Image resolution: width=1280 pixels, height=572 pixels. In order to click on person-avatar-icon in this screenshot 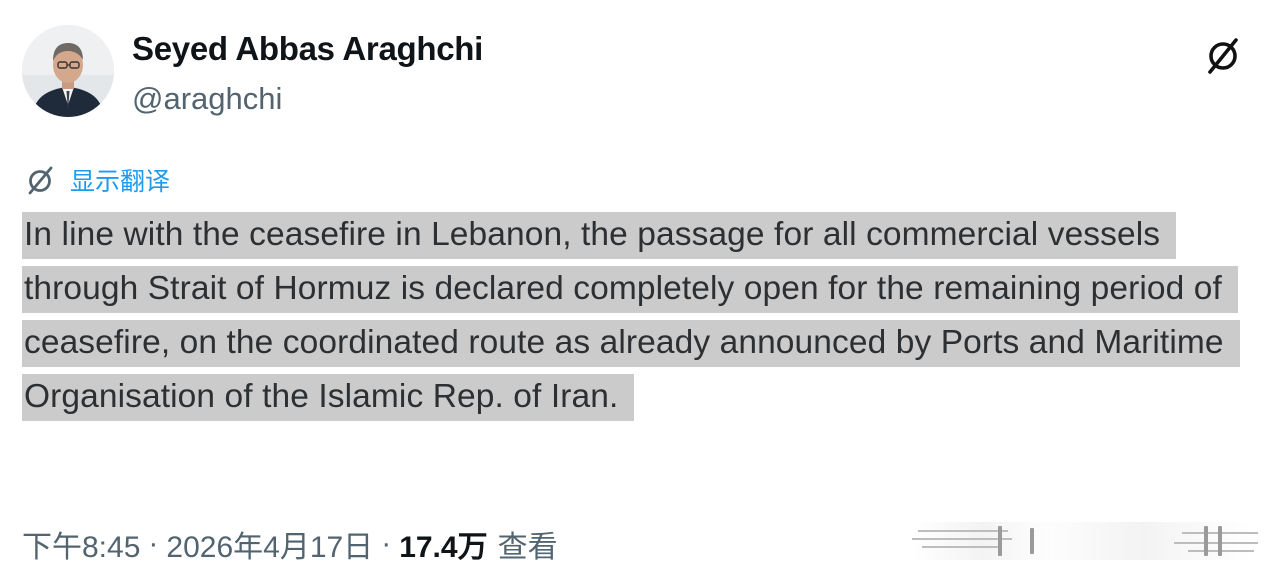, I will do `click(68, 71)`.